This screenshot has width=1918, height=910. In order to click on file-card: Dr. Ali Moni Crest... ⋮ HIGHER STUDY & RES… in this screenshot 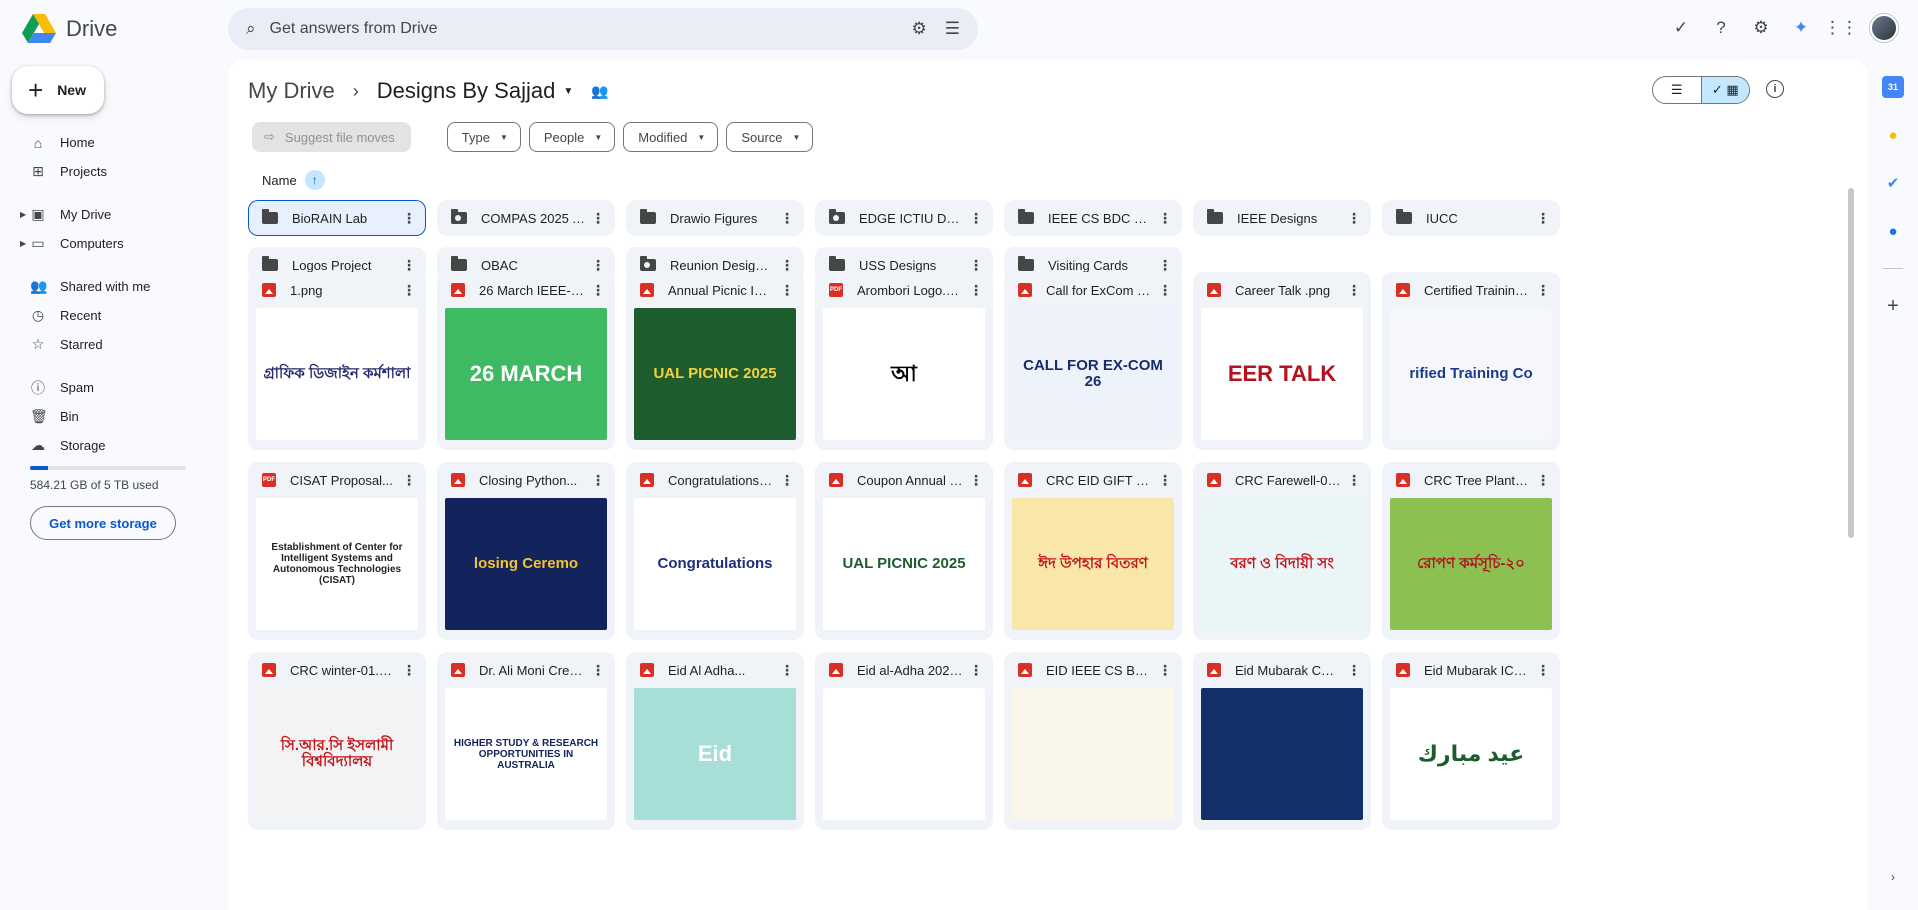, I will do `click(526, 741)`.